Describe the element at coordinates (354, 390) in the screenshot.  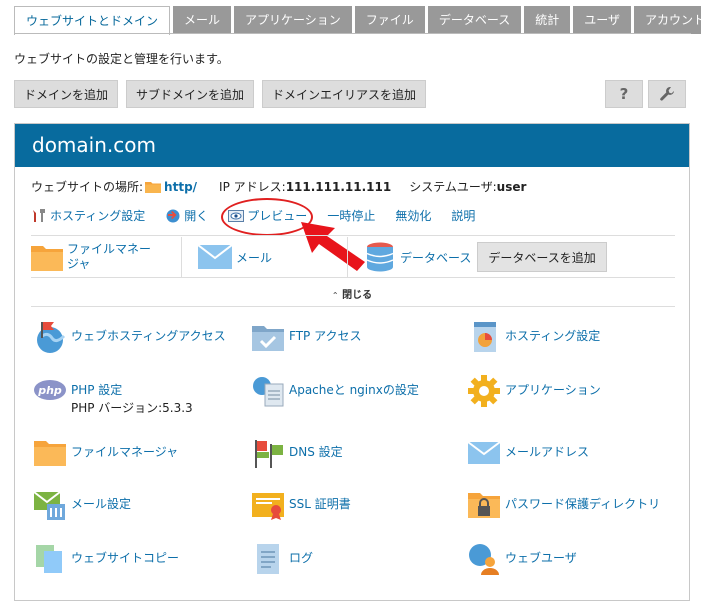
I see `grid-apache-nginx-label: Apacheと nginxの設定` at that location.